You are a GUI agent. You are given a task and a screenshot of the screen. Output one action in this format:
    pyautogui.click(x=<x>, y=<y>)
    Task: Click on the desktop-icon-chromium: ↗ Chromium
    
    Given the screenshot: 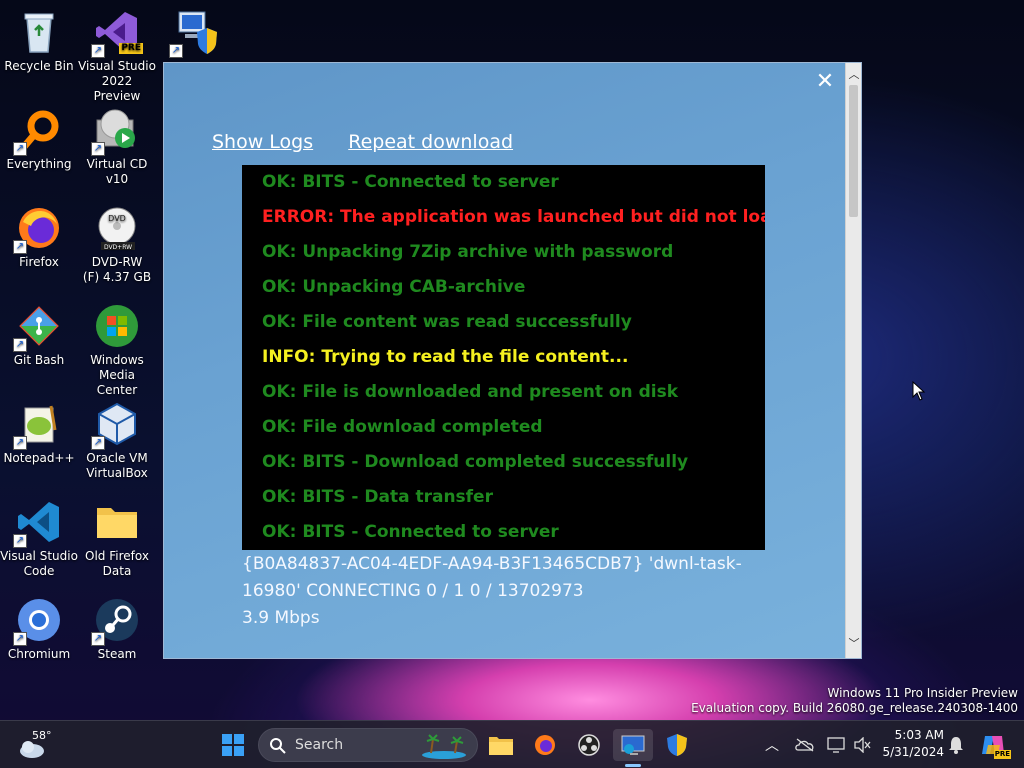 What is the action you would take?
    pyautogui.click(x=39, y=629)
    